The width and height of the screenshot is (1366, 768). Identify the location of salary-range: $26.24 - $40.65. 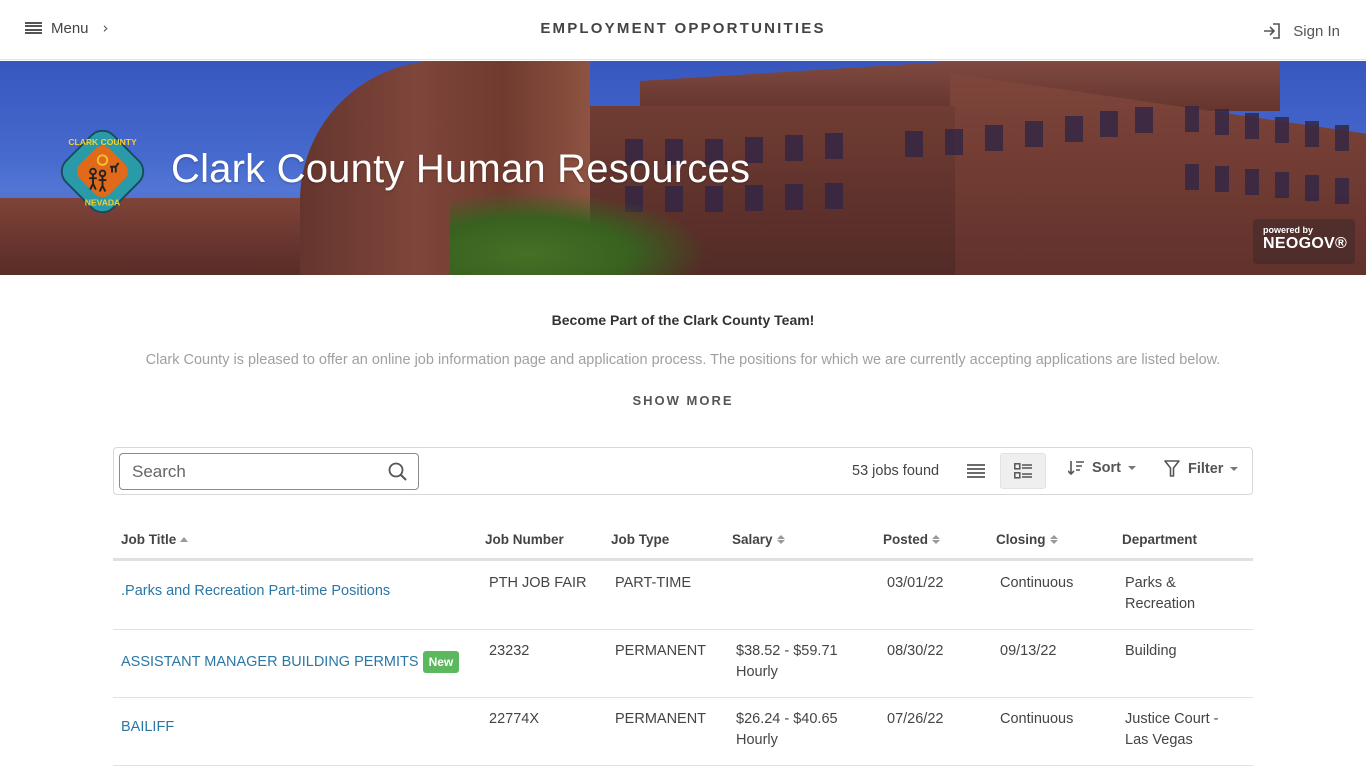
(787, 719).